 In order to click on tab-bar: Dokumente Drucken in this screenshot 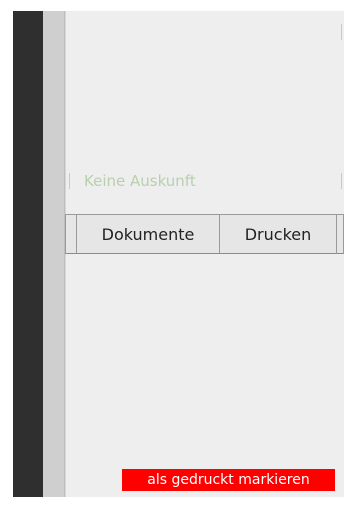, I will do `click(204, 234)`.